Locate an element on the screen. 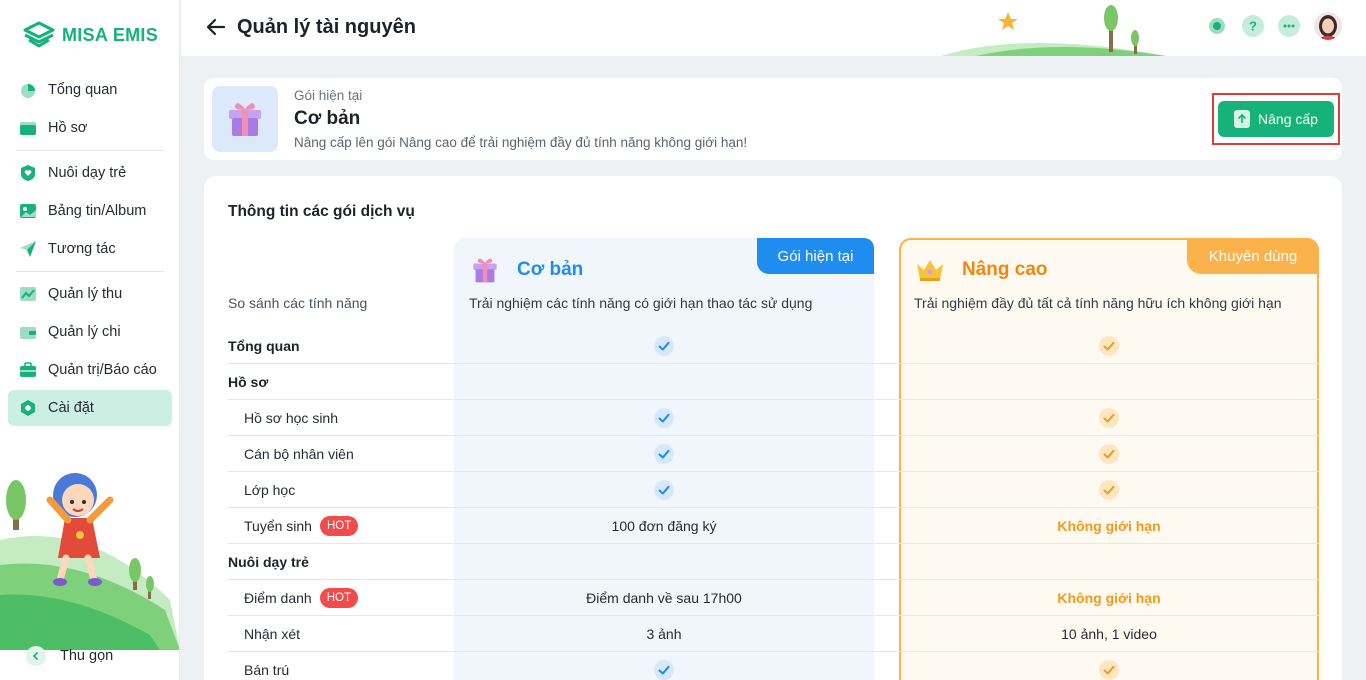 This screenshot has height=680, width=1366. paper-plane-icon is located at coordinates (28, 249).